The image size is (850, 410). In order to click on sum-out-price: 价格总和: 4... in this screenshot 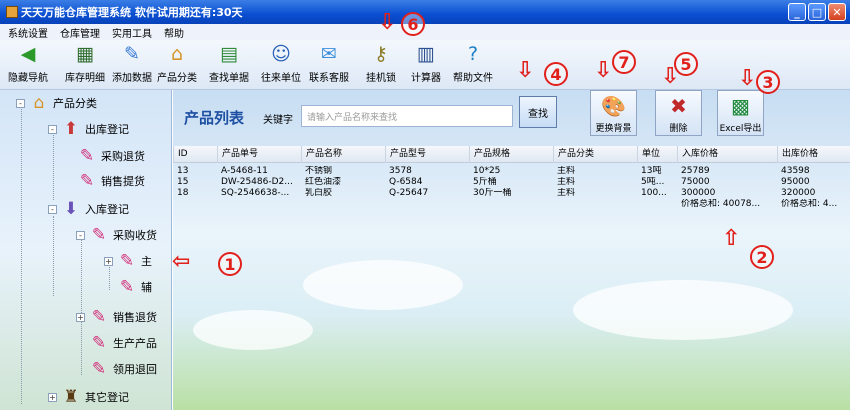, I will do `click(809, 204)`.